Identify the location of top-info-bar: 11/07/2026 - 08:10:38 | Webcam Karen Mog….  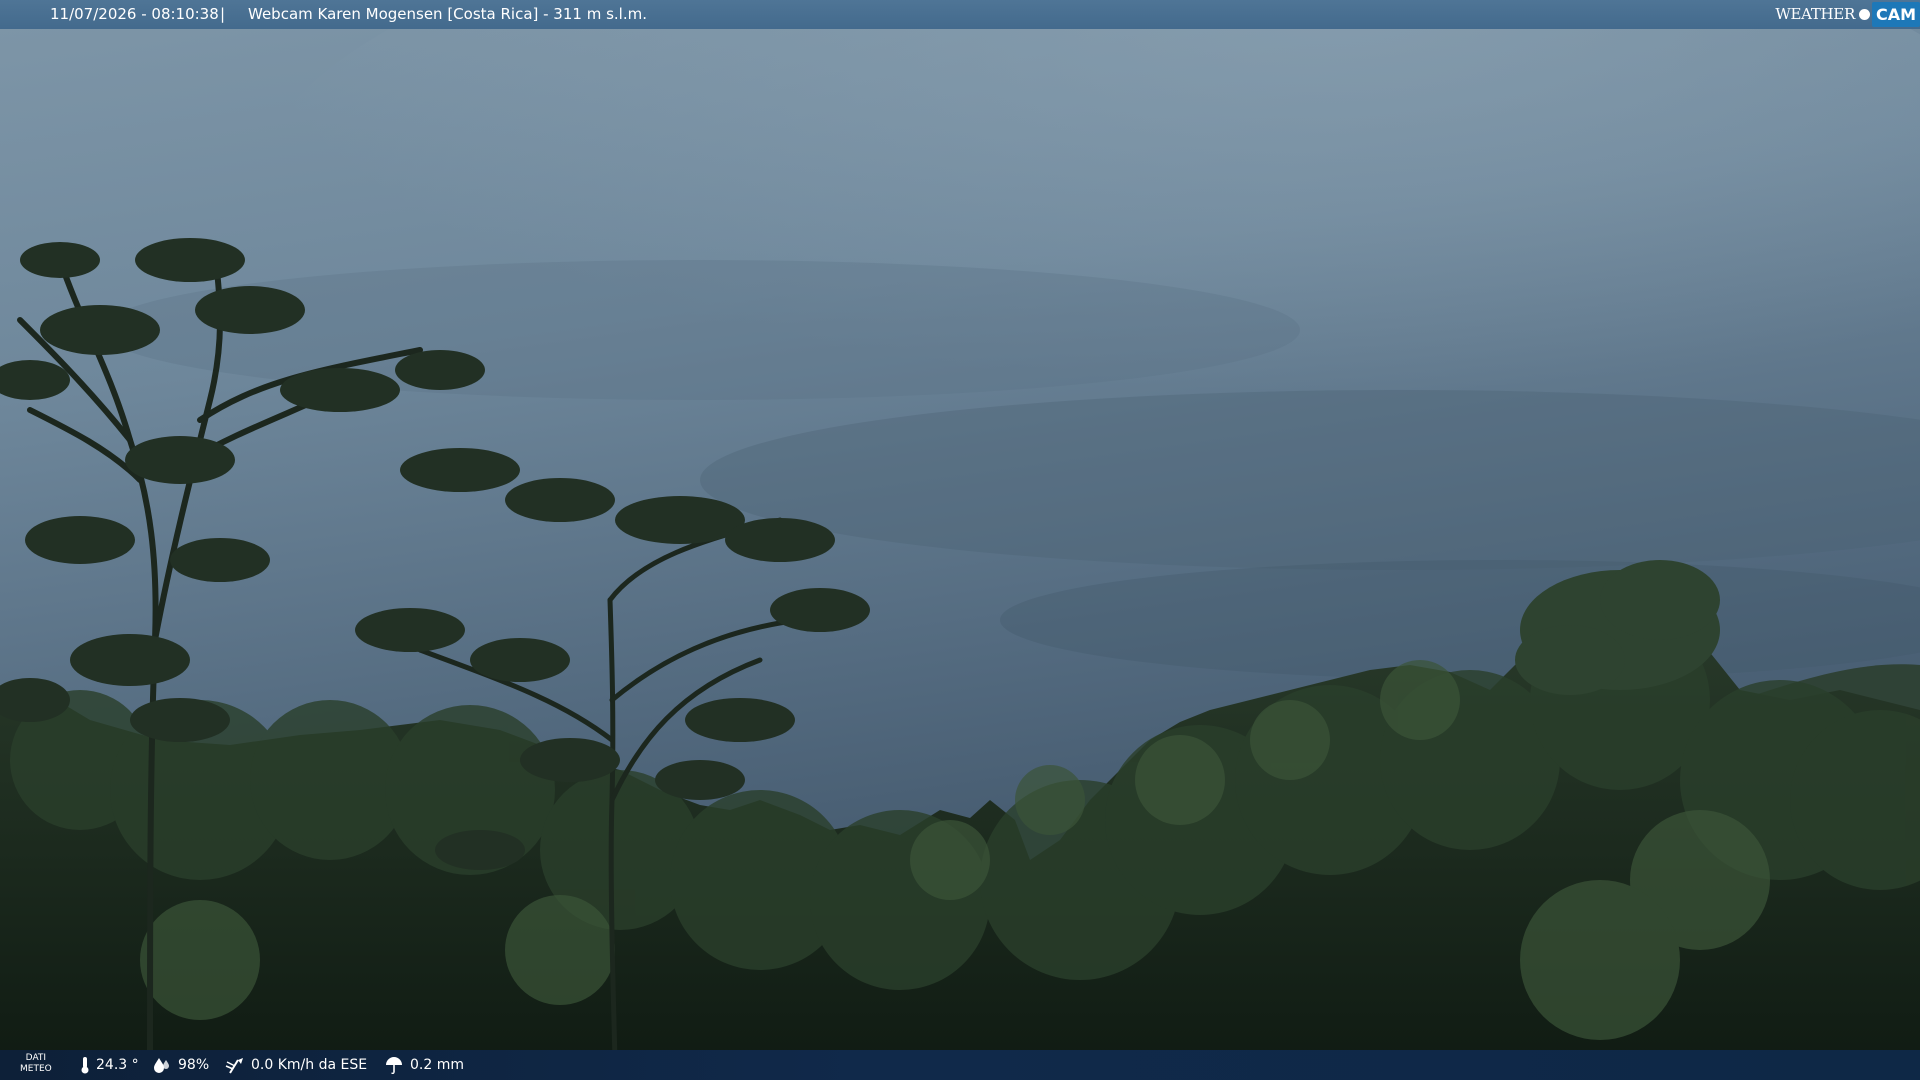
(960, 14).